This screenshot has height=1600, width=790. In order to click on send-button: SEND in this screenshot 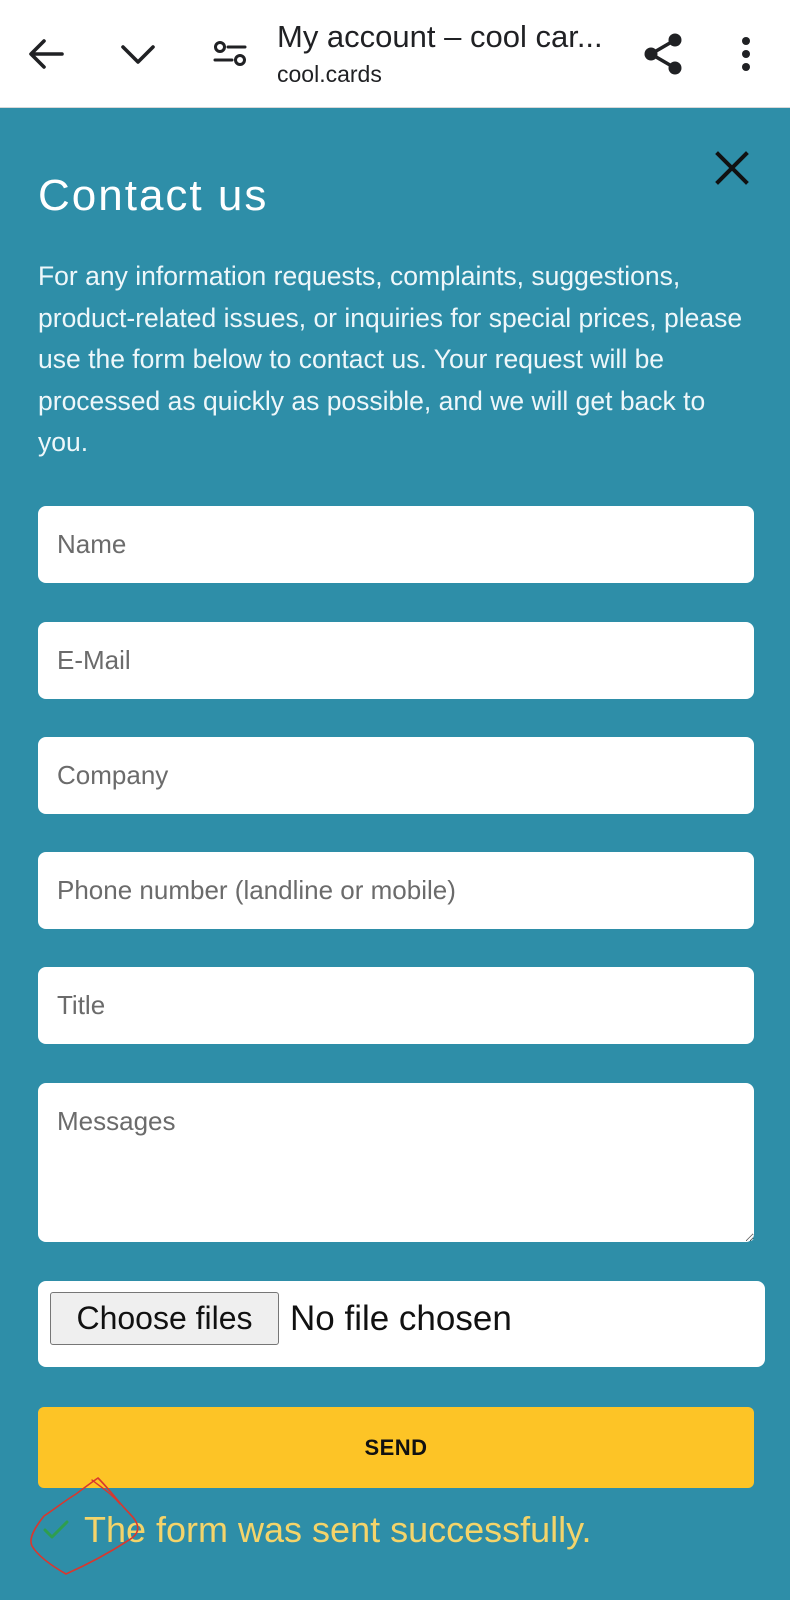, I will do `click(396, 1447)`.